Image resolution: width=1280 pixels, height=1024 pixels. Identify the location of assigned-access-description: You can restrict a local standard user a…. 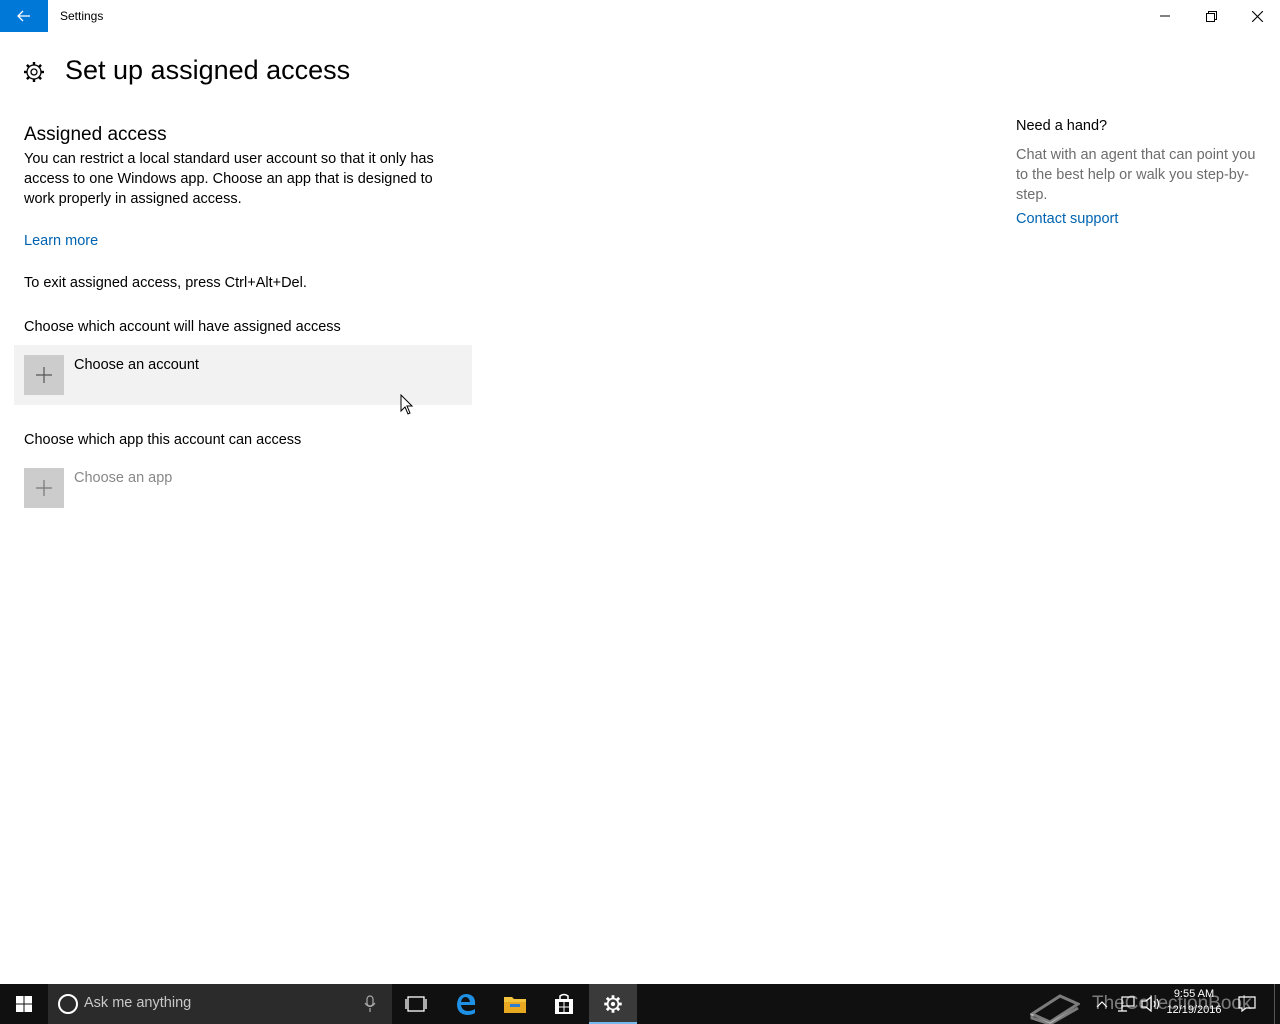
(229, 179).